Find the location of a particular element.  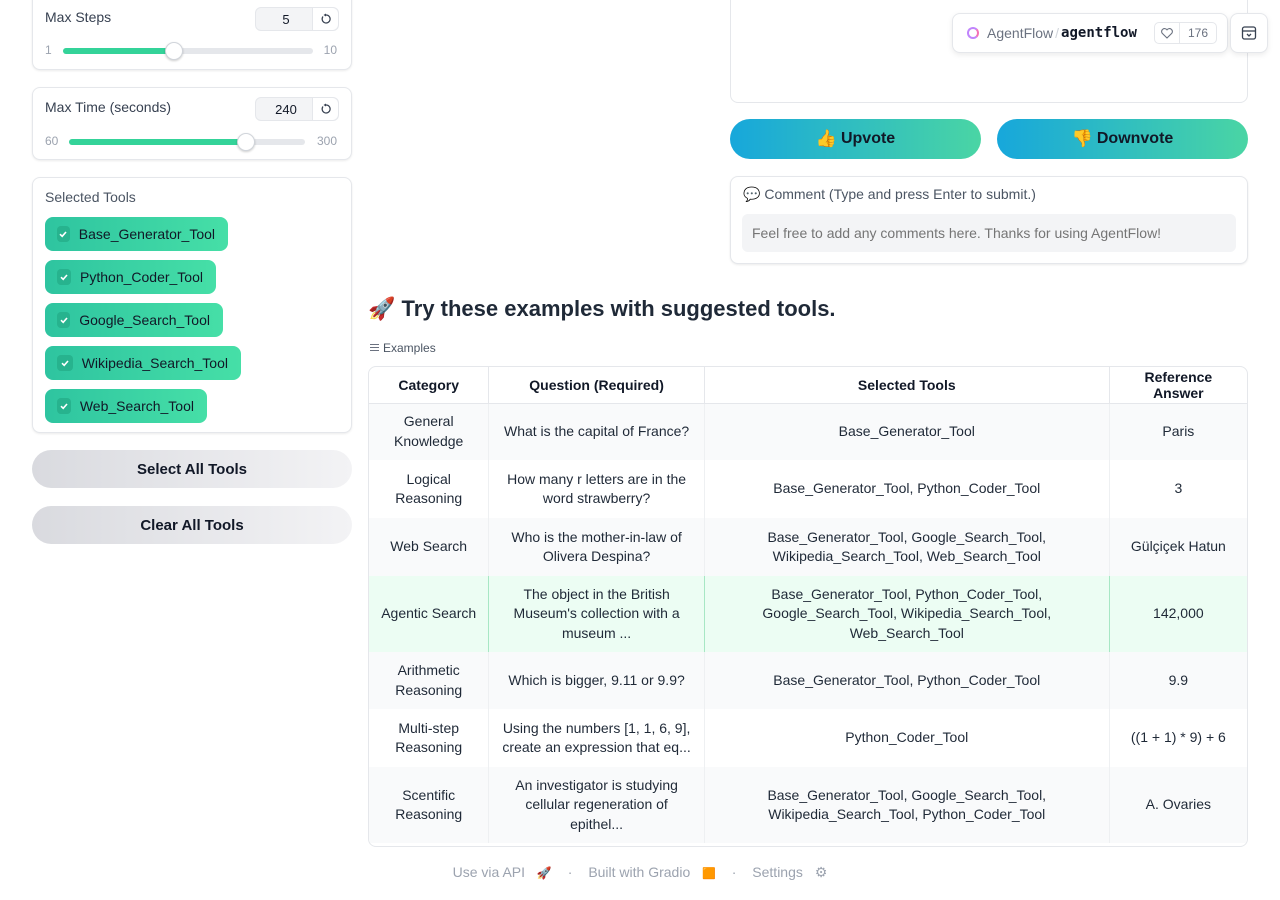

upvote-button: 👍 Upvote is located at coordinates (855, 139).